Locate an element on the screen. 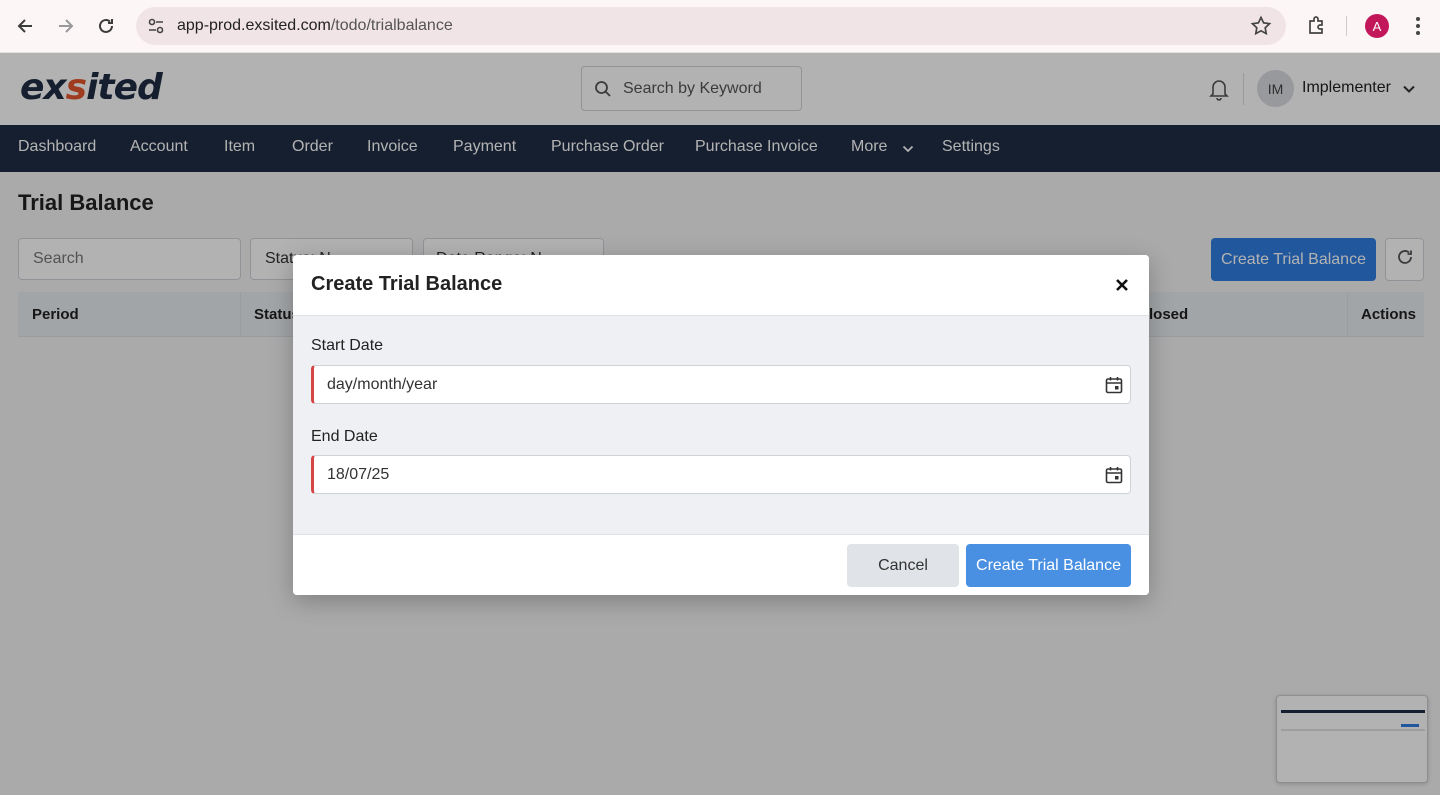 Image resolution: width=1440 pixels, height=795 pixels. back-icon is located at coordinates (26, 26).